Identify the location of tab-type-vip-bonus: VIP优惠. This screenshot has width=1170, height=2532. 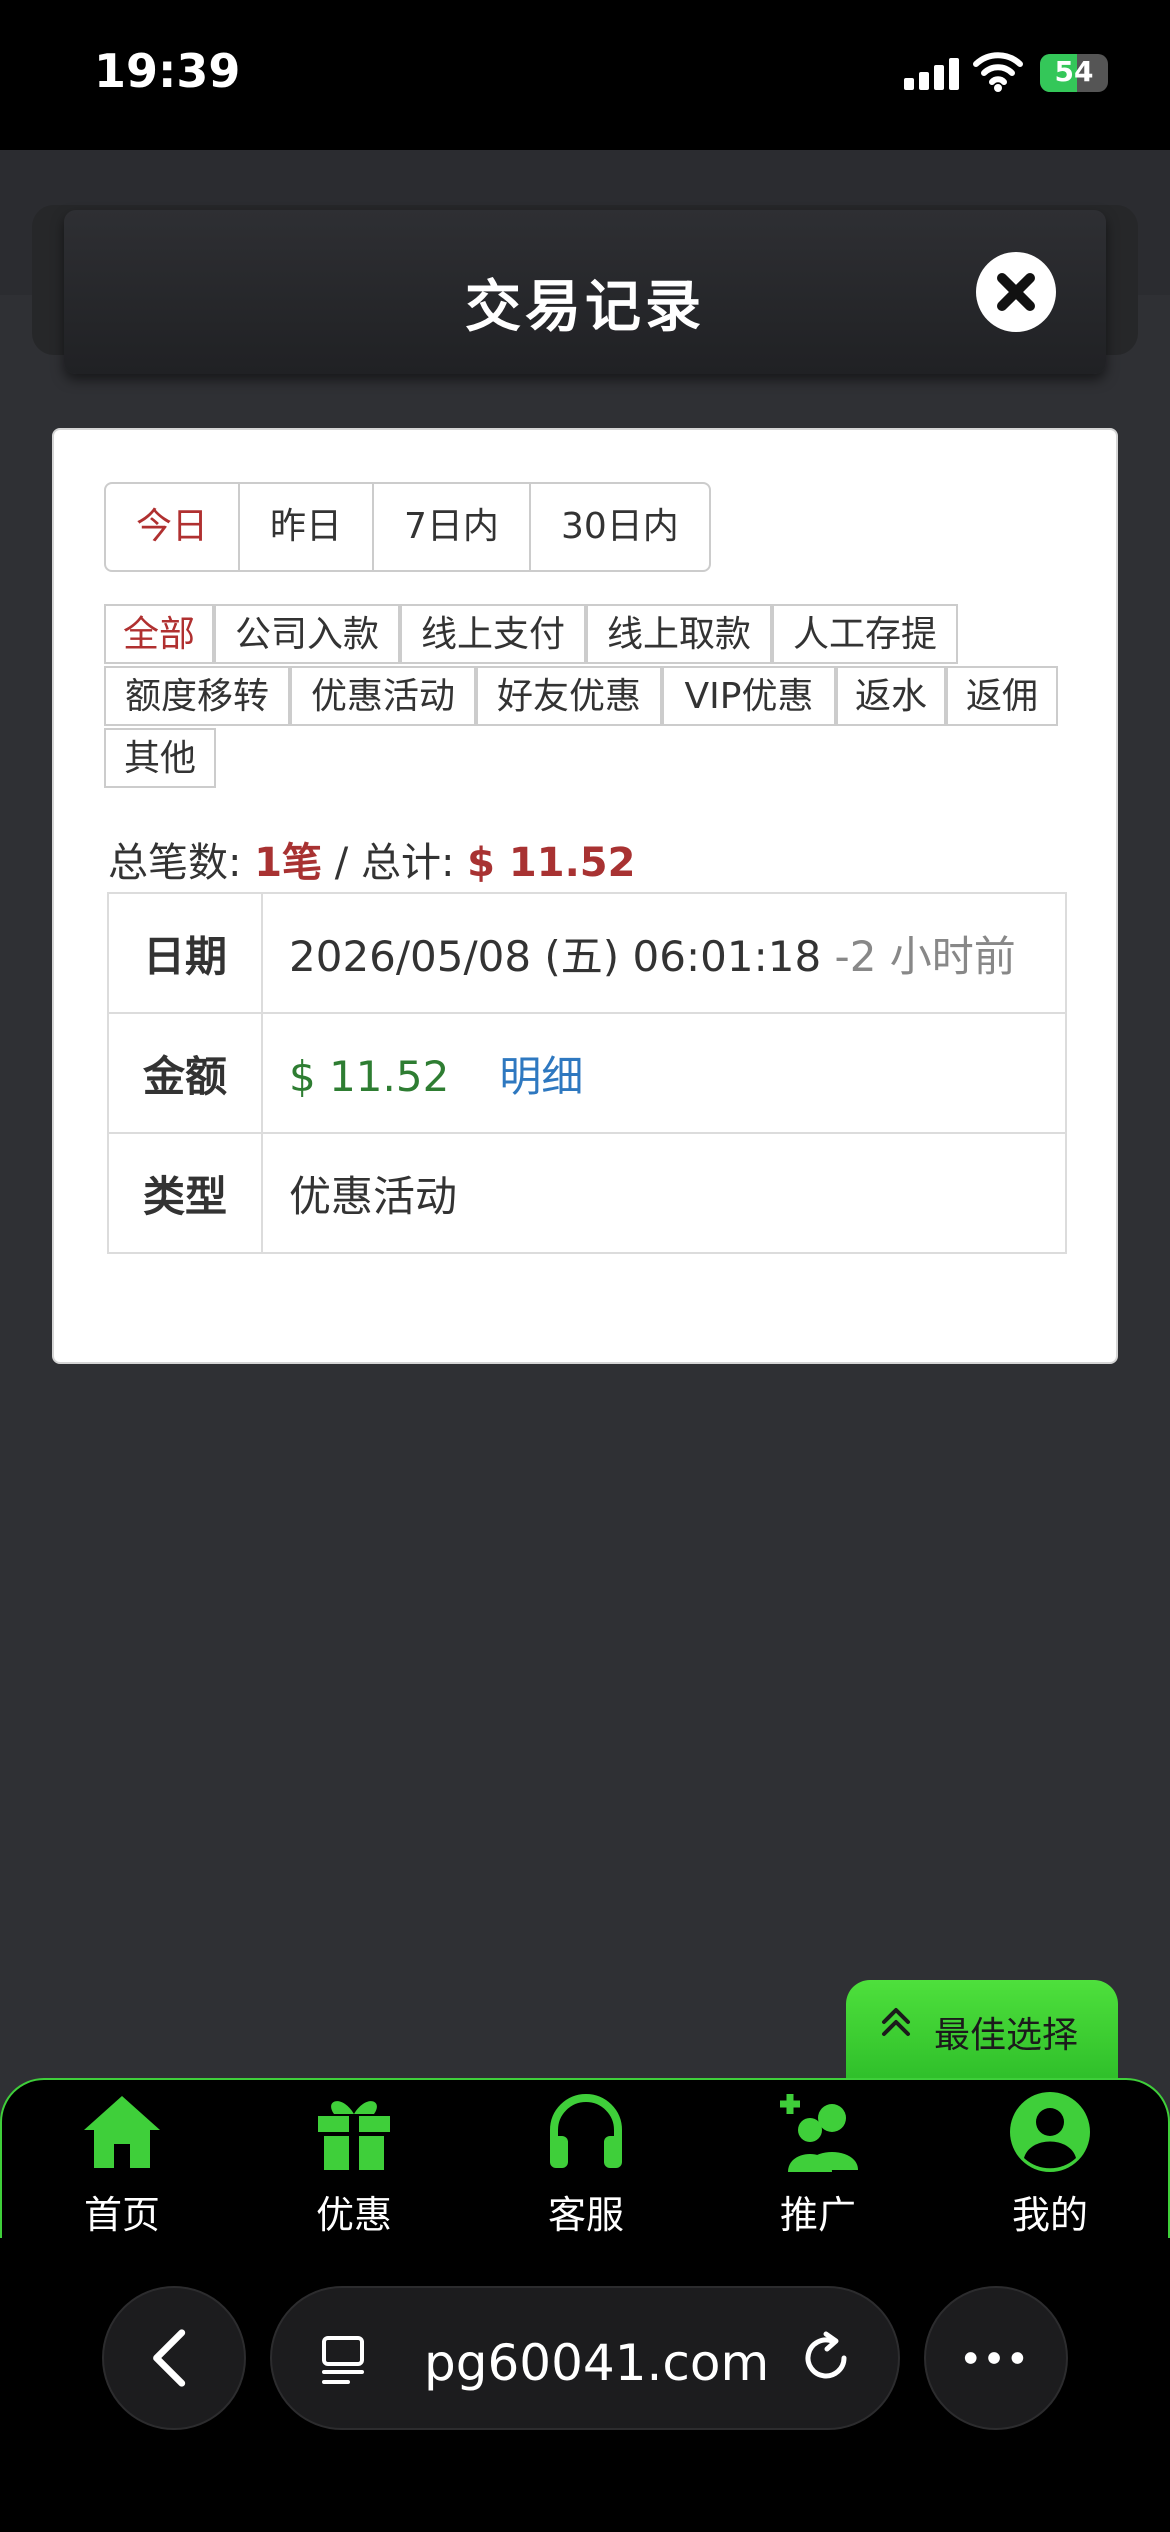
(749, 696).